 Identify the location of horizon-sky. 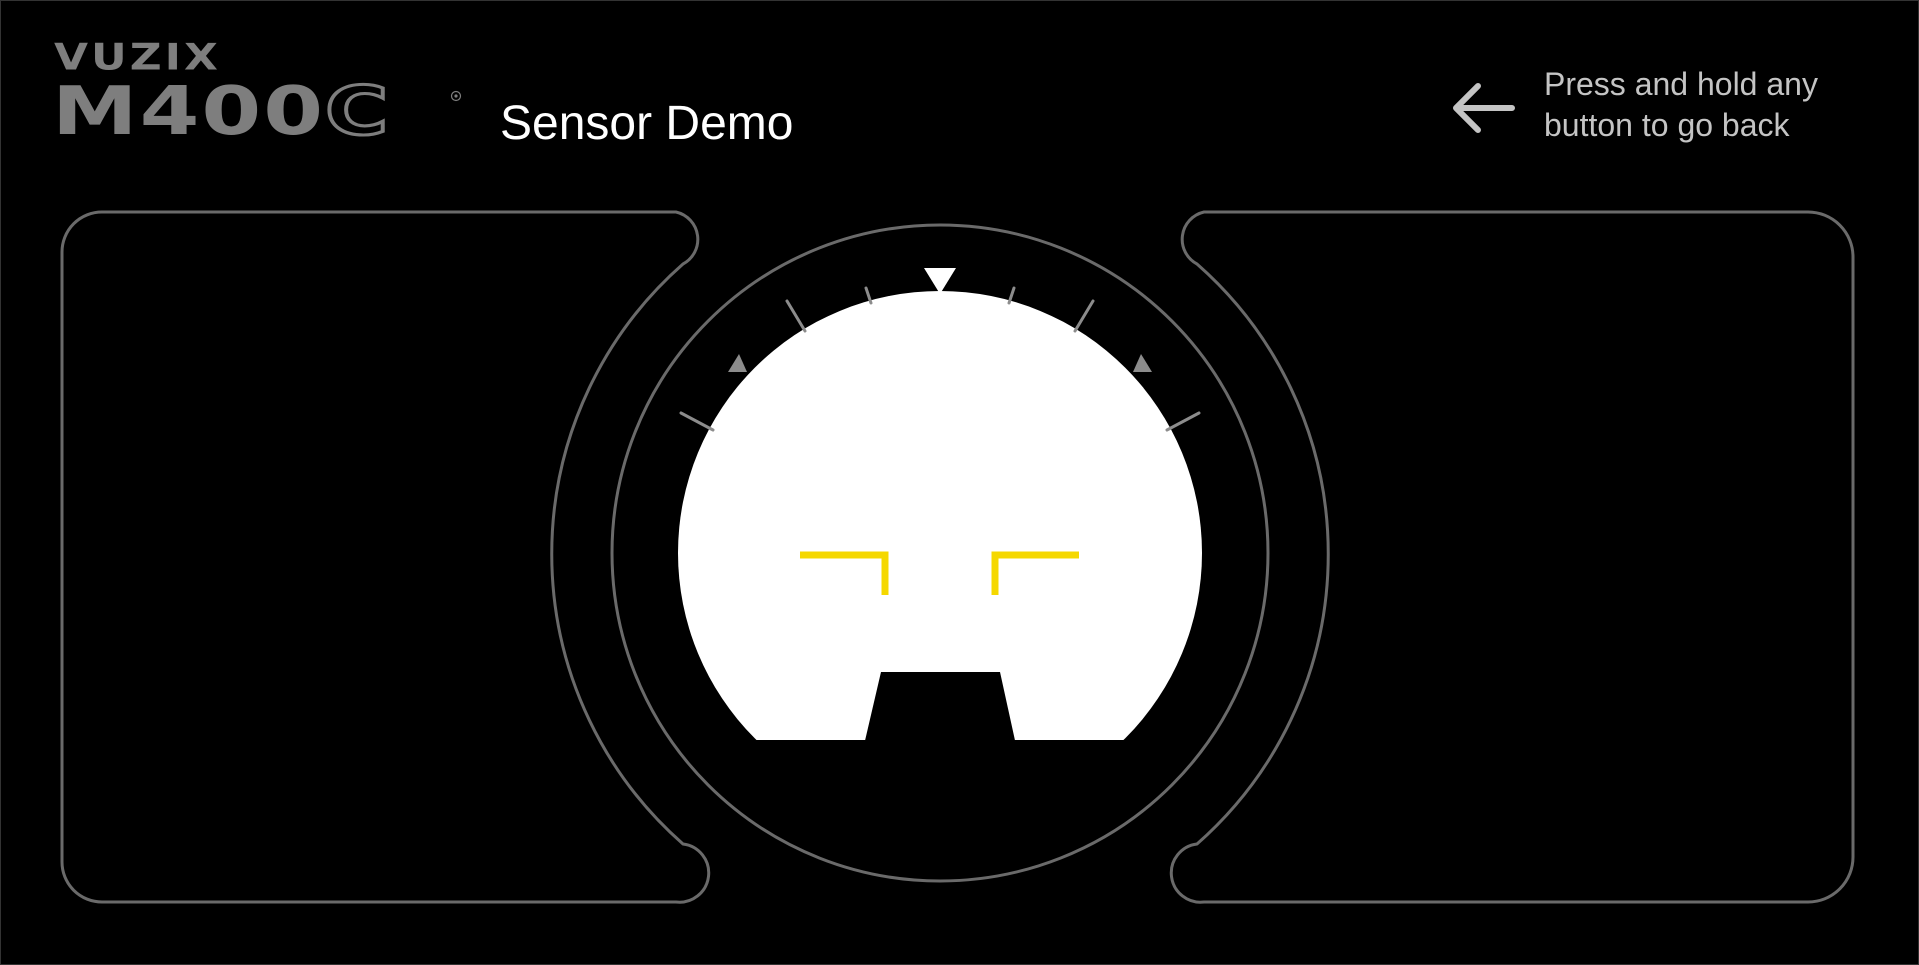
(940, 515).